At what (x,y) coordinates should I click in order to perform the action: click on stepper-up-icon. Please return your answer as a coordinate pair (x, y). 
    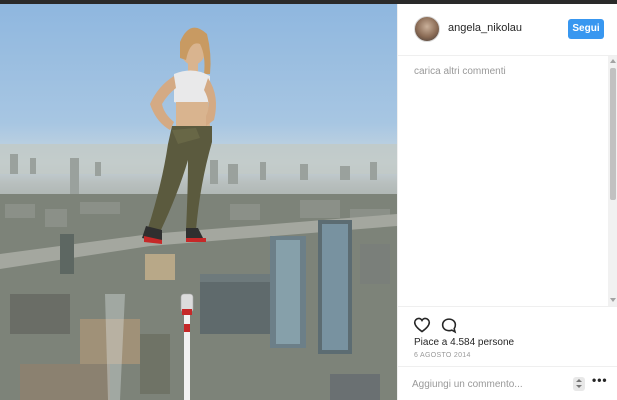
    Looking at the image, I should click on (579, 380).